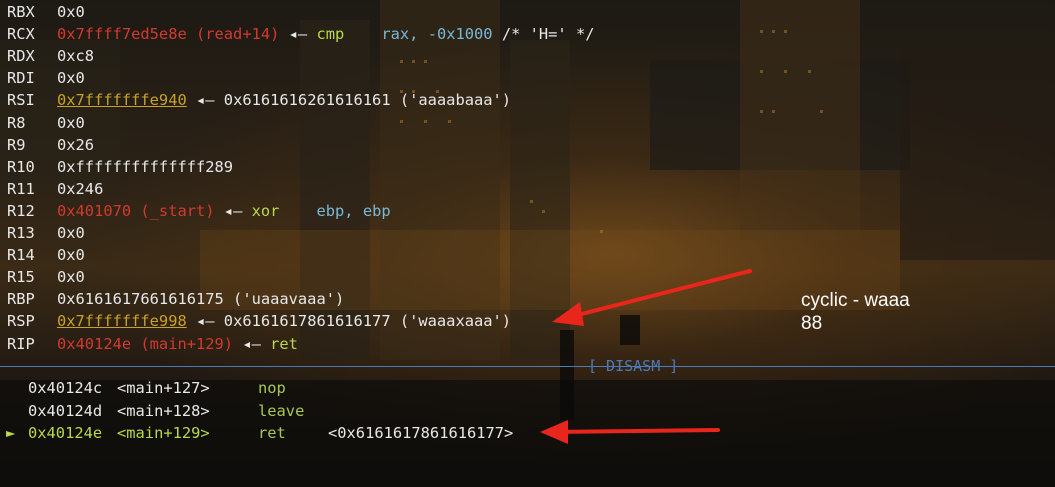 This screenshot has height=487, width=1055. I want to click on register-name: RIP, so click(21, 343).